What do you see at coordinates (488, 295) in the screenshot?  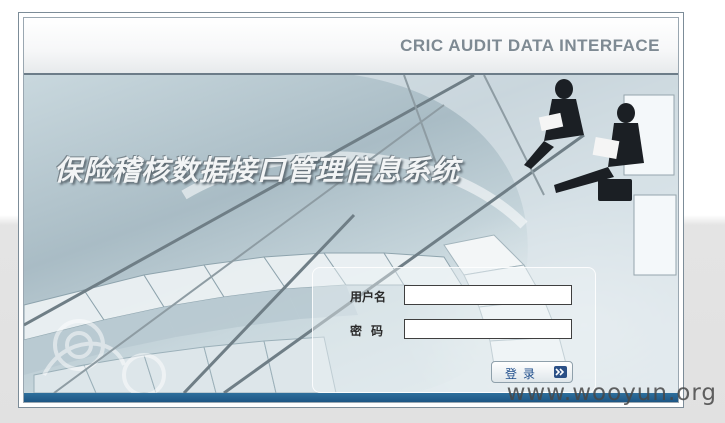 I see `username-input` at bounding box center [488, 295].